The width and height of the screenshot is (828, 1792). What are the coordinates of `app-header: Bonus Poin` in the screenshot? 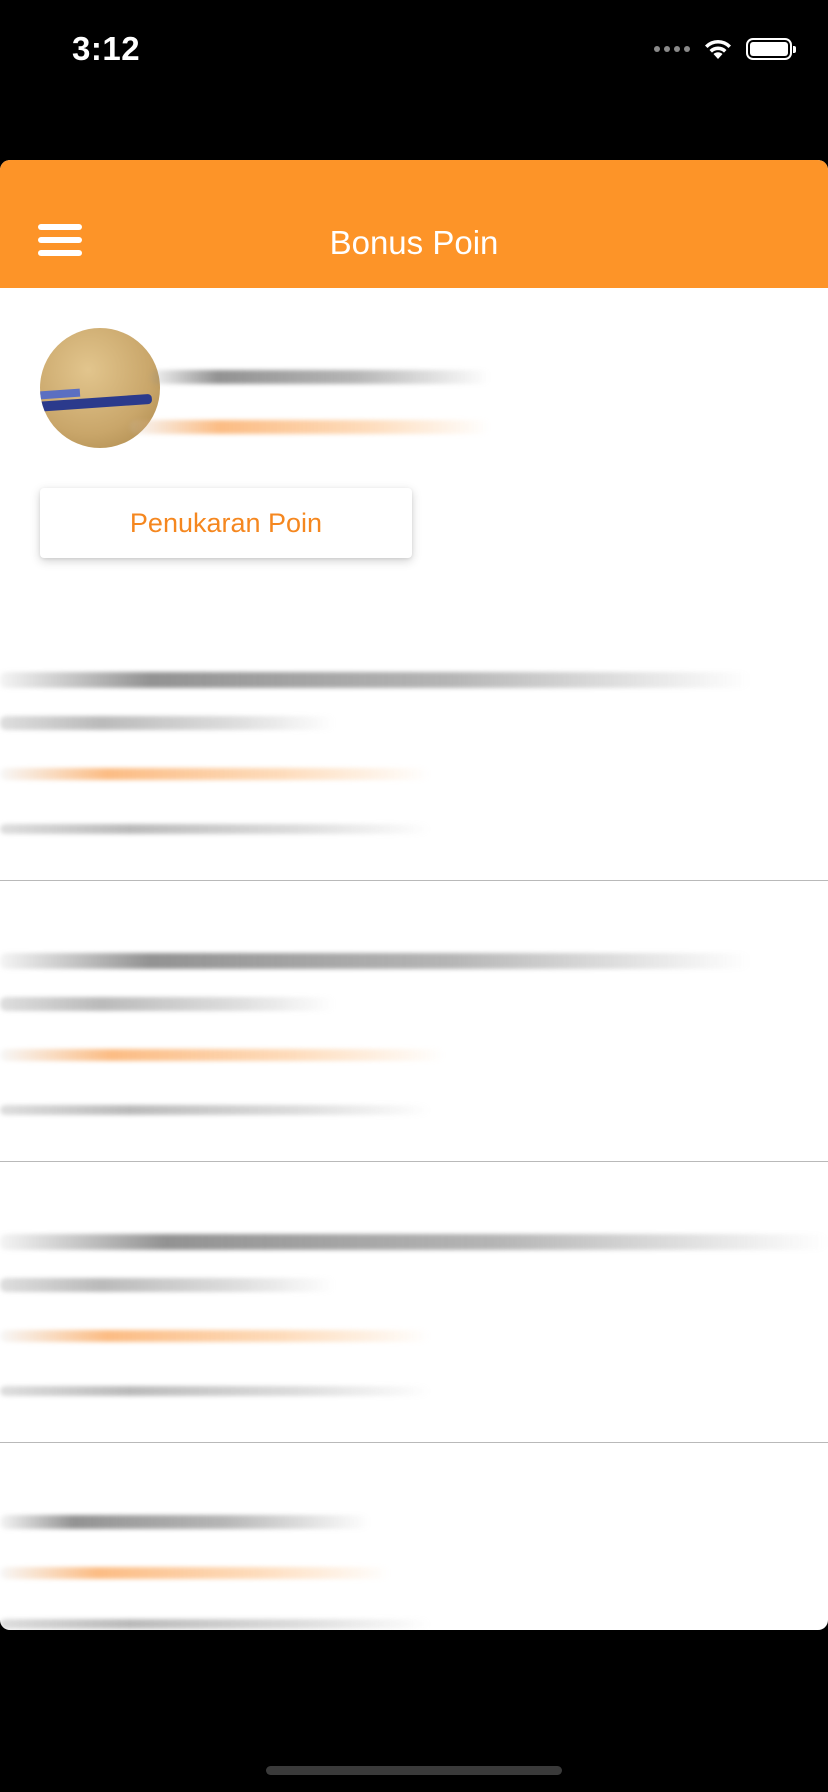 It's located at (414, 224).